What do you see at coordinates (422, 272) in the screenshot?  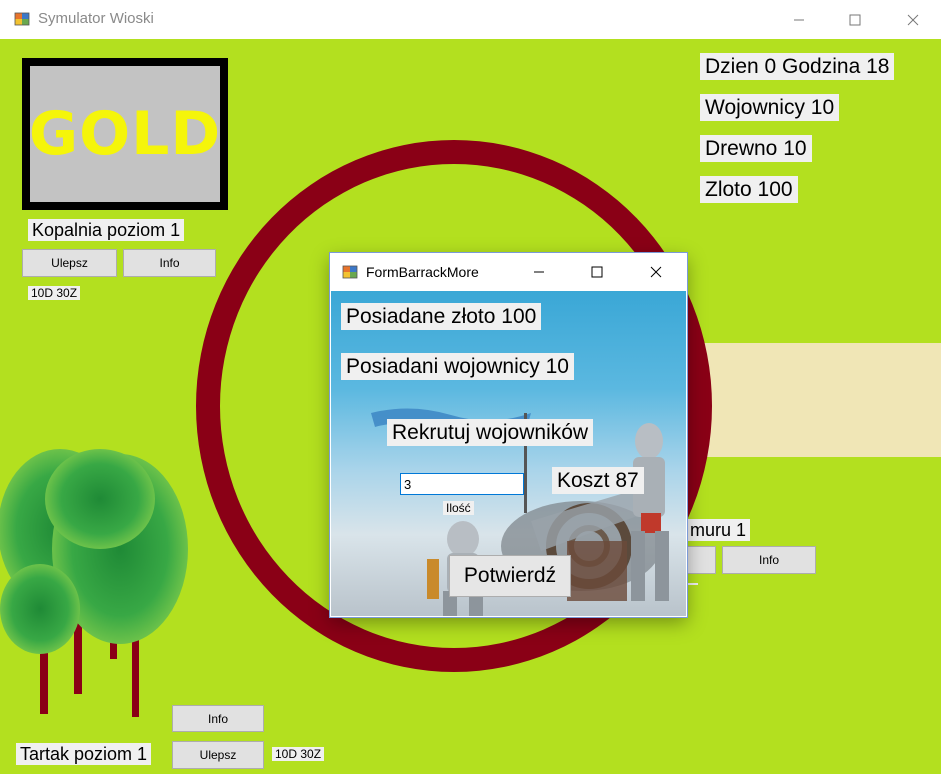 I see `dialog-title: FormBarrackMore` at bounding box center [422, 272].